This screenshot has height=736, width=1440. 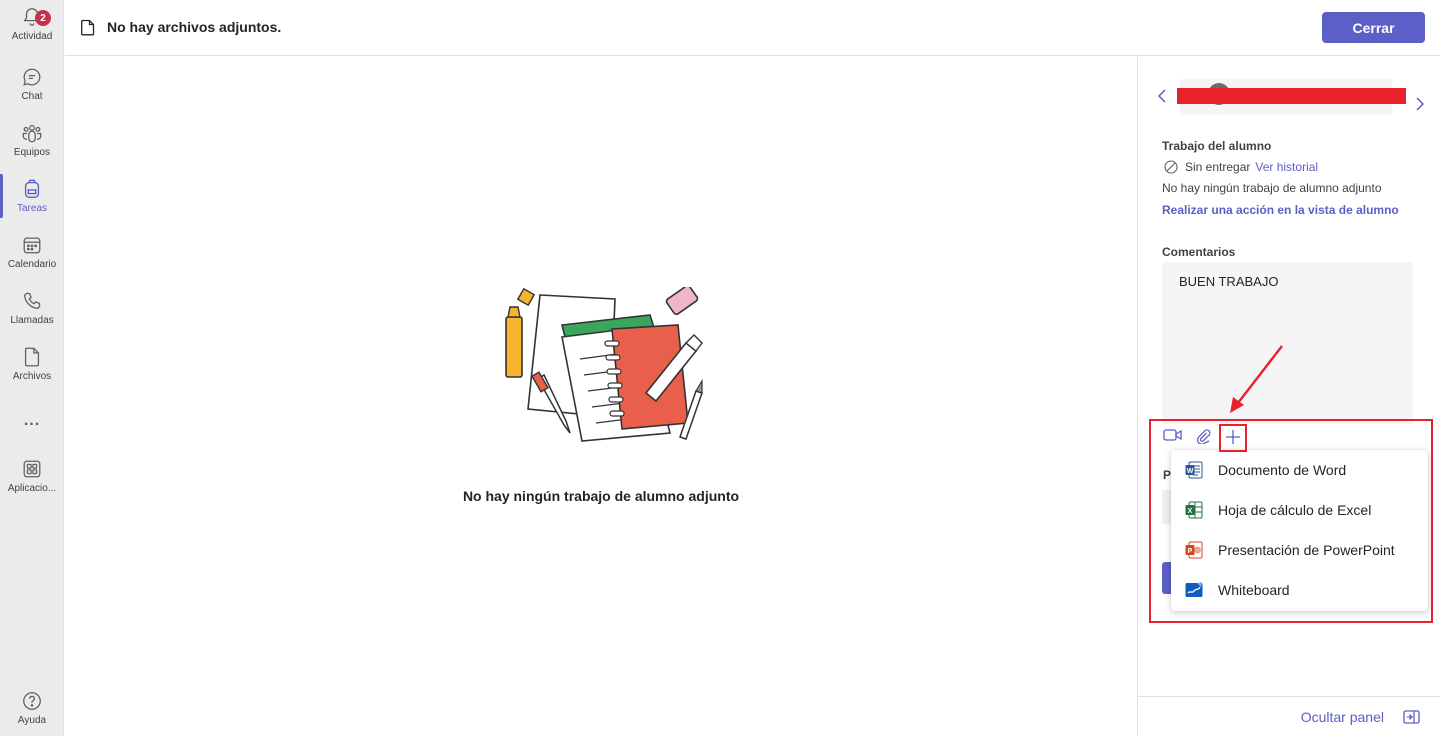 What do you see at coordinates (1288, 716) in the screenshot?
I see `panel-footer: Ocultar panel` at bounding box center [1288, 716].